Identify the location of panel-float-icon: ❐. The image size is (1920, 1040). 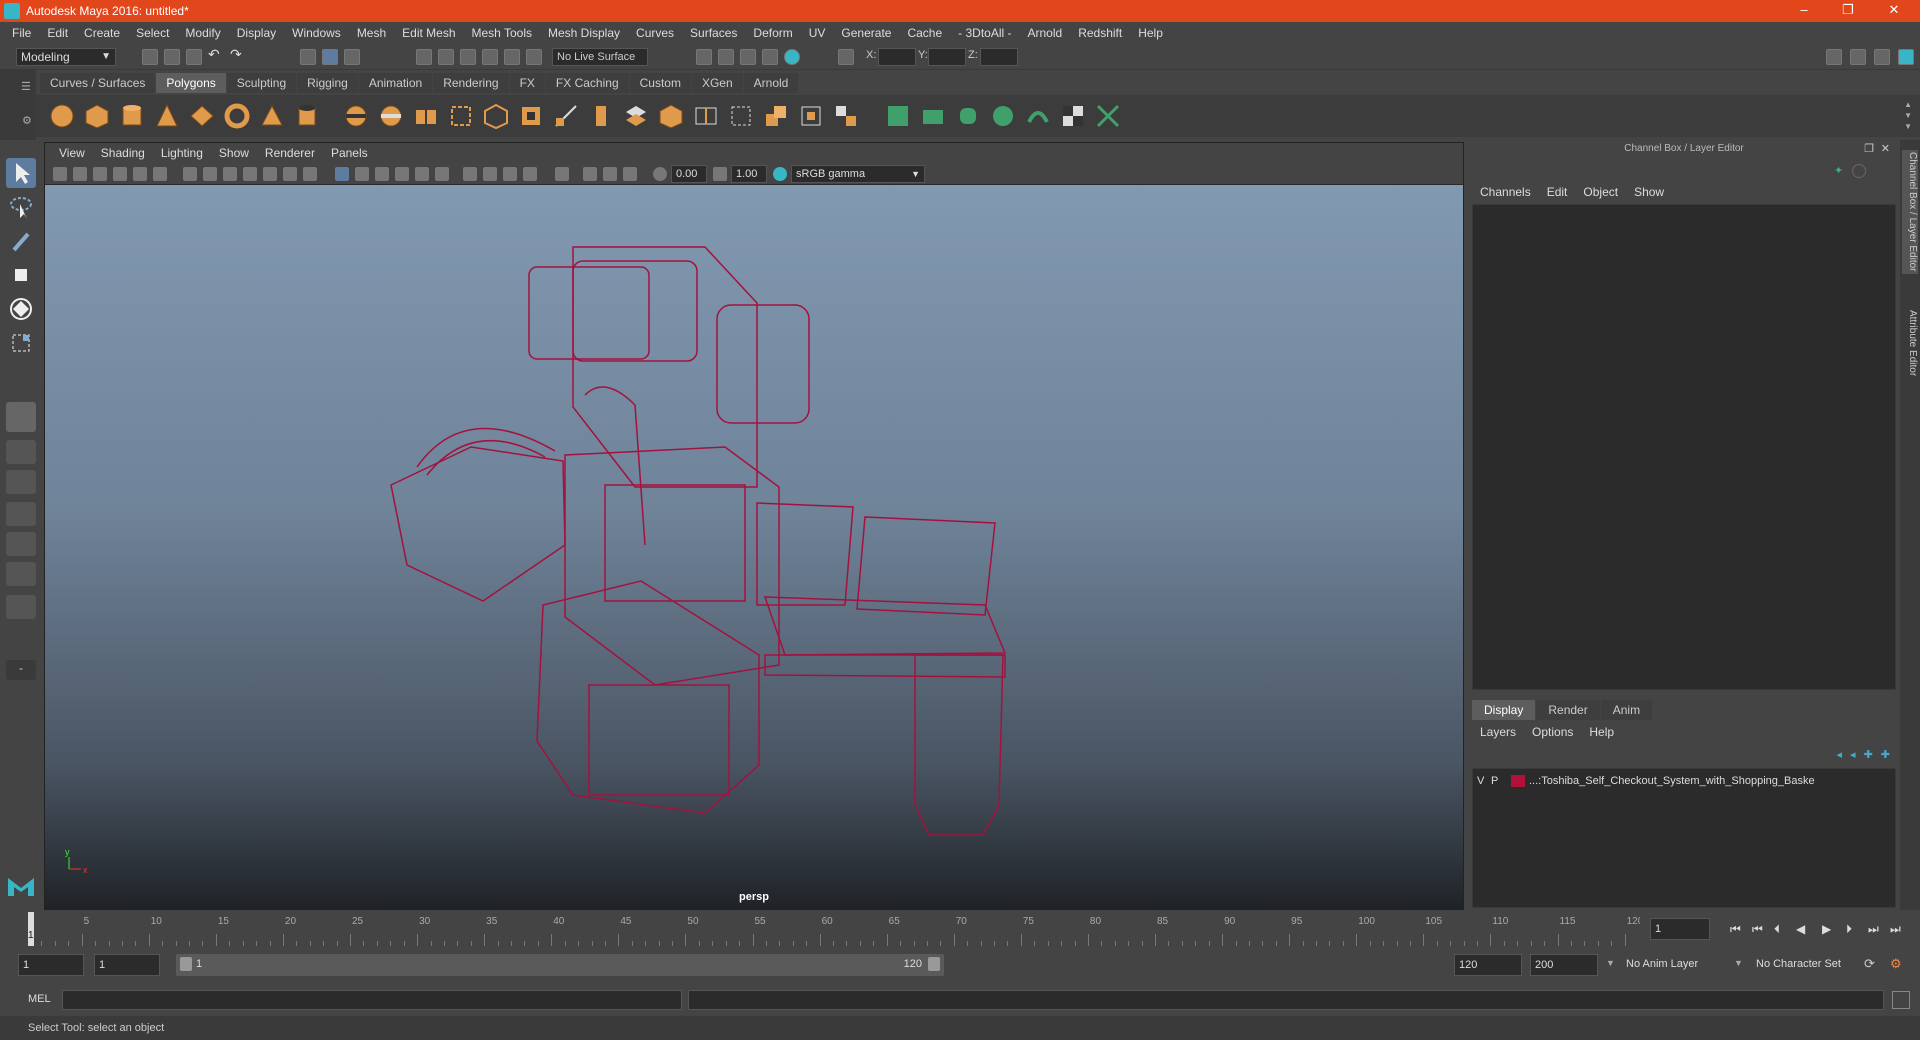
(1869, 148).